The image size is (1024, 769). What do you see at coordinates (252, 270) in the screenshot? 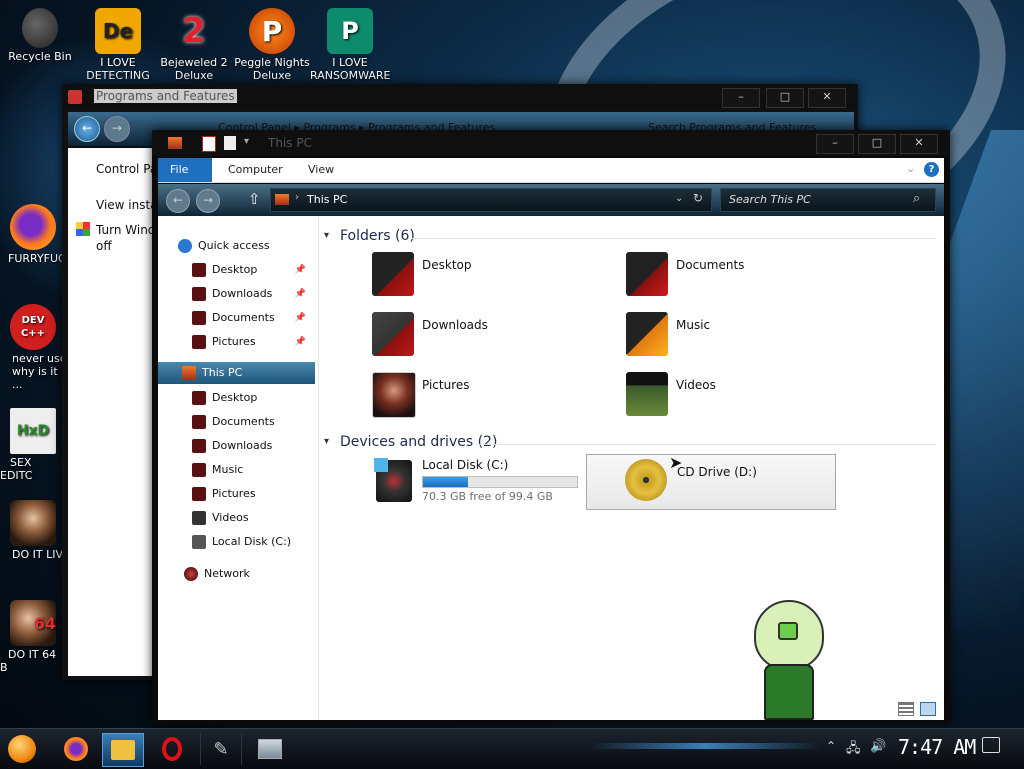
I see `nav-qa-desktop: Desktop 📌` at bounding box center [252, 270].